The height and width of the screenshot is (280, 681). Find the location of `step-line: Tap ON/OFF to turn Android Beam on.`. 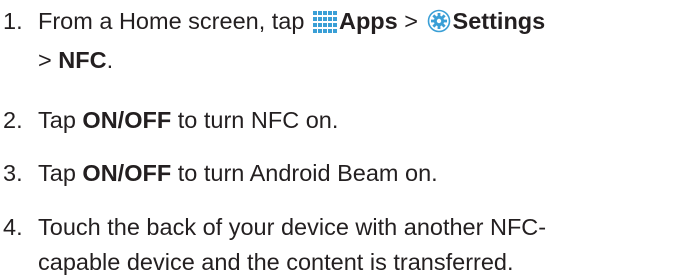

step-line: Tap ON/OFF to turn Android Beam on. is located at coordinates (358, 173).